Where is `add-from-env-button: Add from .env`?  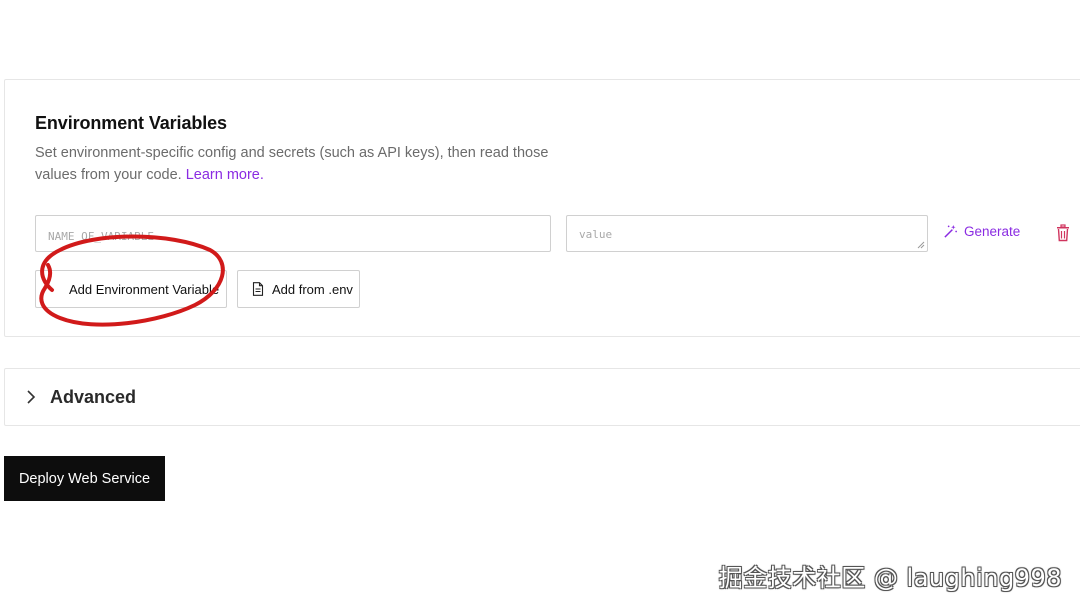
add-from-env-button: Add from .env is located at coordinates (298, 289).